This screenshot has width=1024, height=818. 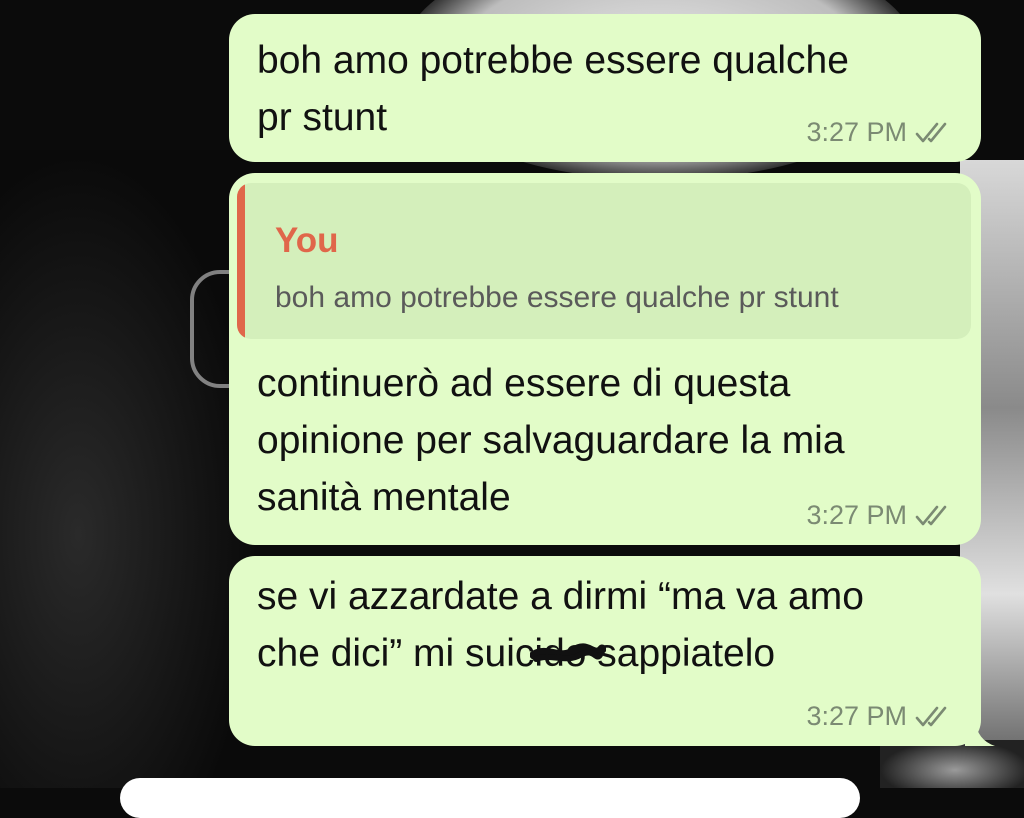 What do you see at coordinates (490, 798) in the screenshot?
I see `message-input-area` at bounding box center [490, 798].